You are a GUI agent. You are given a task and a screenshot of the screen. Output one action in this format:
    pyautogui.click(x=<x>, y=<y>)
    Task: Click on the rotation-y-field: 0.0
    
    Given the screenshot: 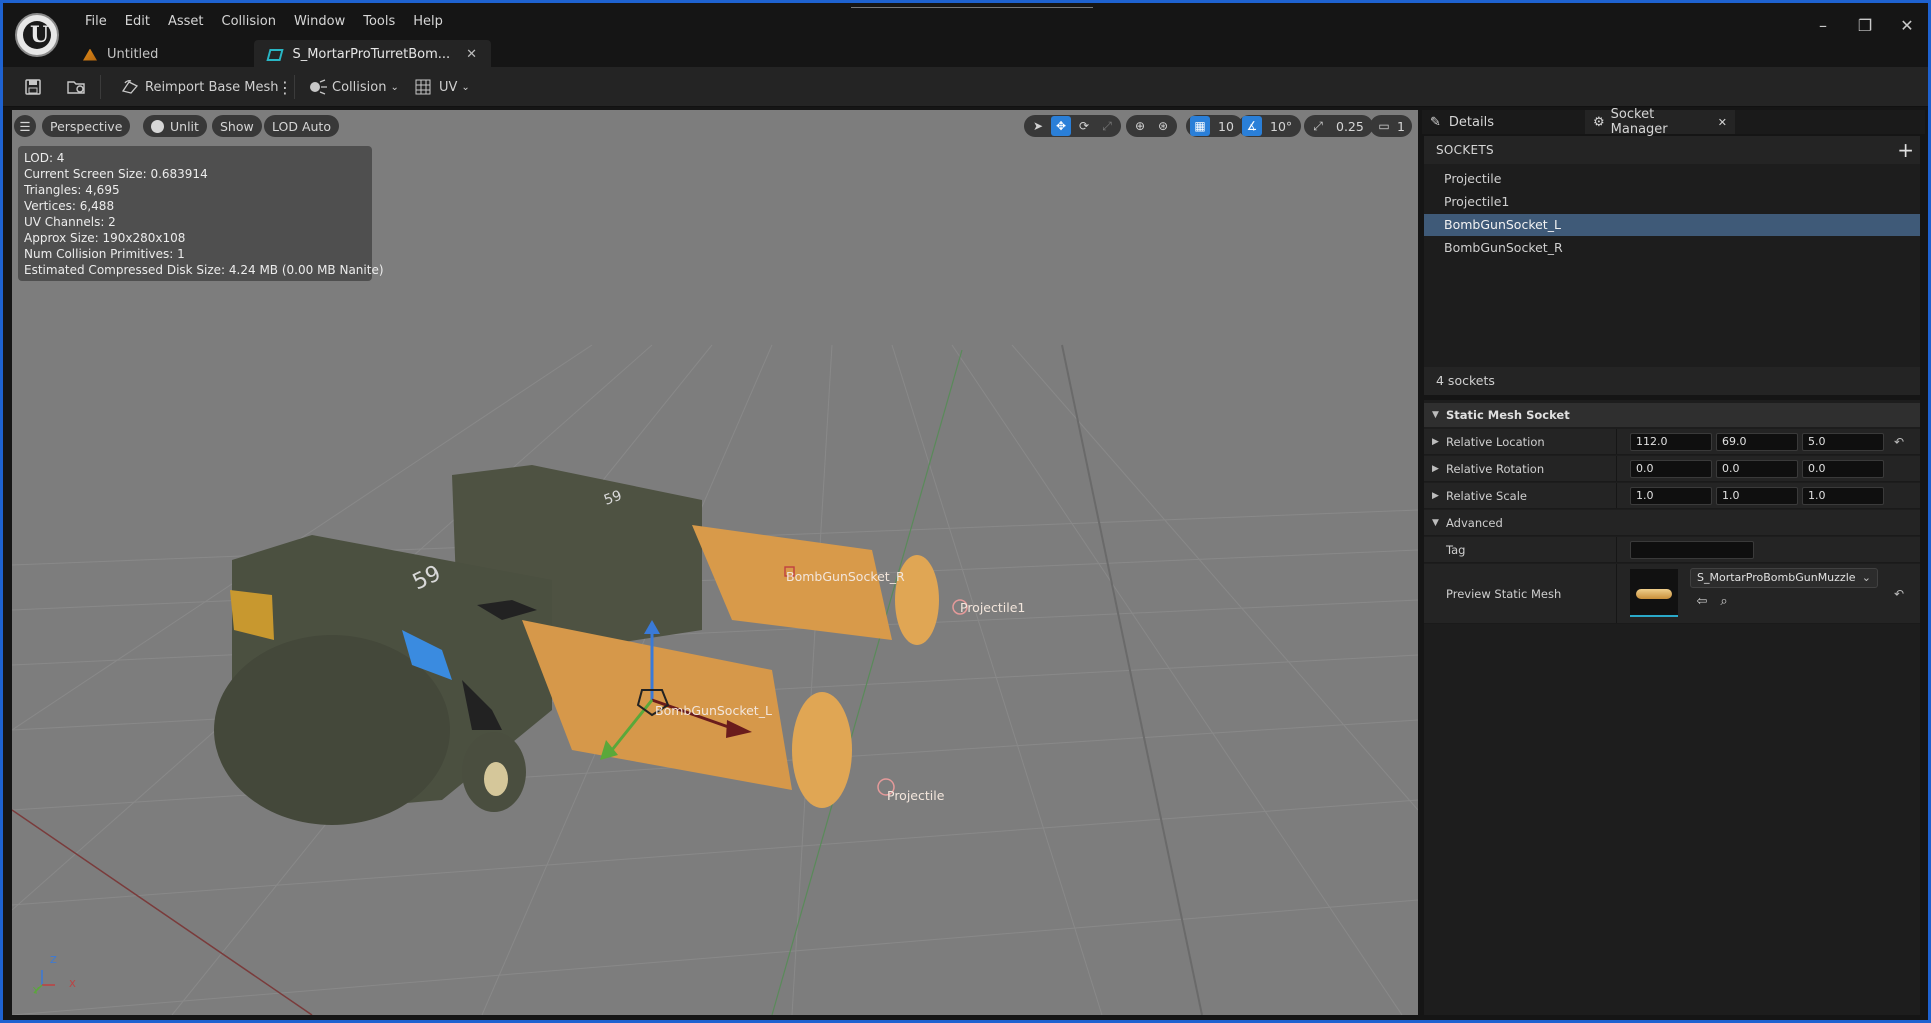 What is the action you would take?
    pyautogui.click(x=1757, y=469)
    